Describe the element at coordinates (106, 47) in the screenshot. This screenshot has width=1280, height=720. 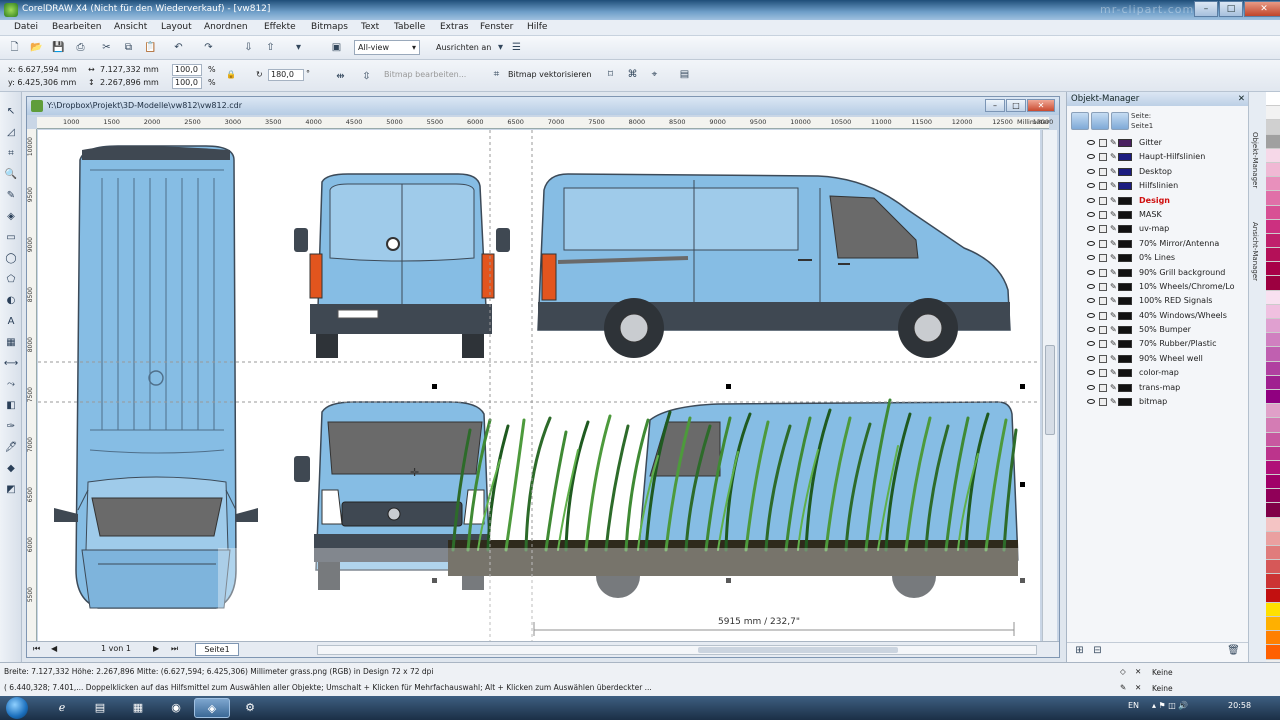
I see `cut-icon: ✂` at that location.